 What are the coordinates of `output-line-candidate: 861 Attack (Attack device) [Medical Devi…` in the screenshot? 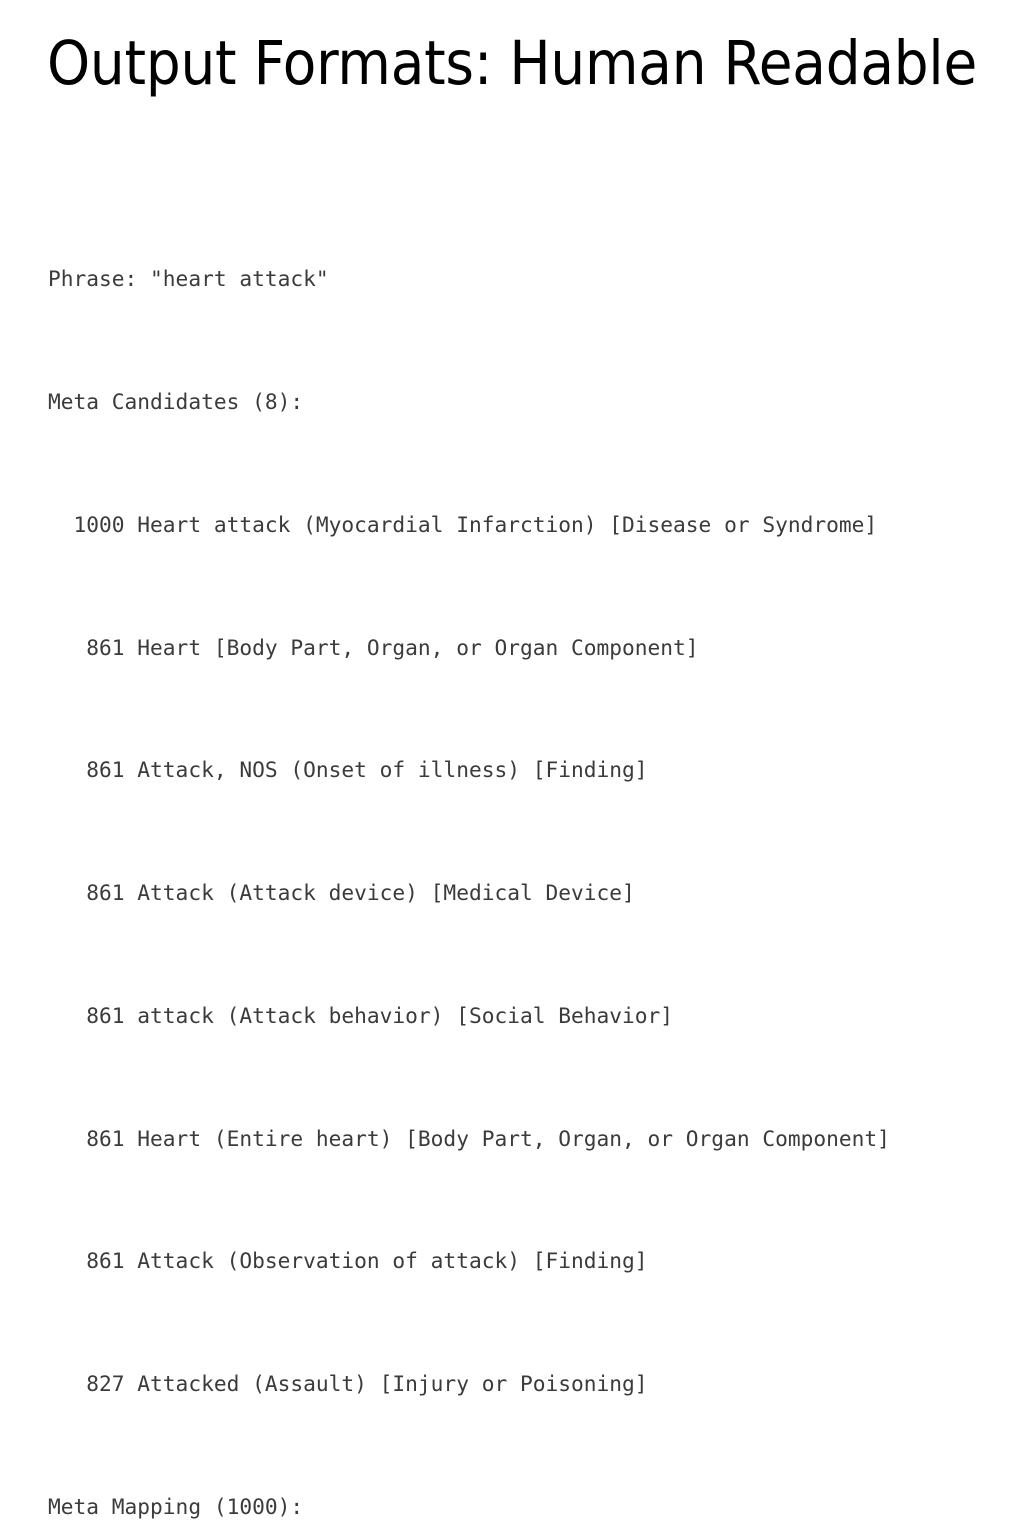 It's located at (341, 893).